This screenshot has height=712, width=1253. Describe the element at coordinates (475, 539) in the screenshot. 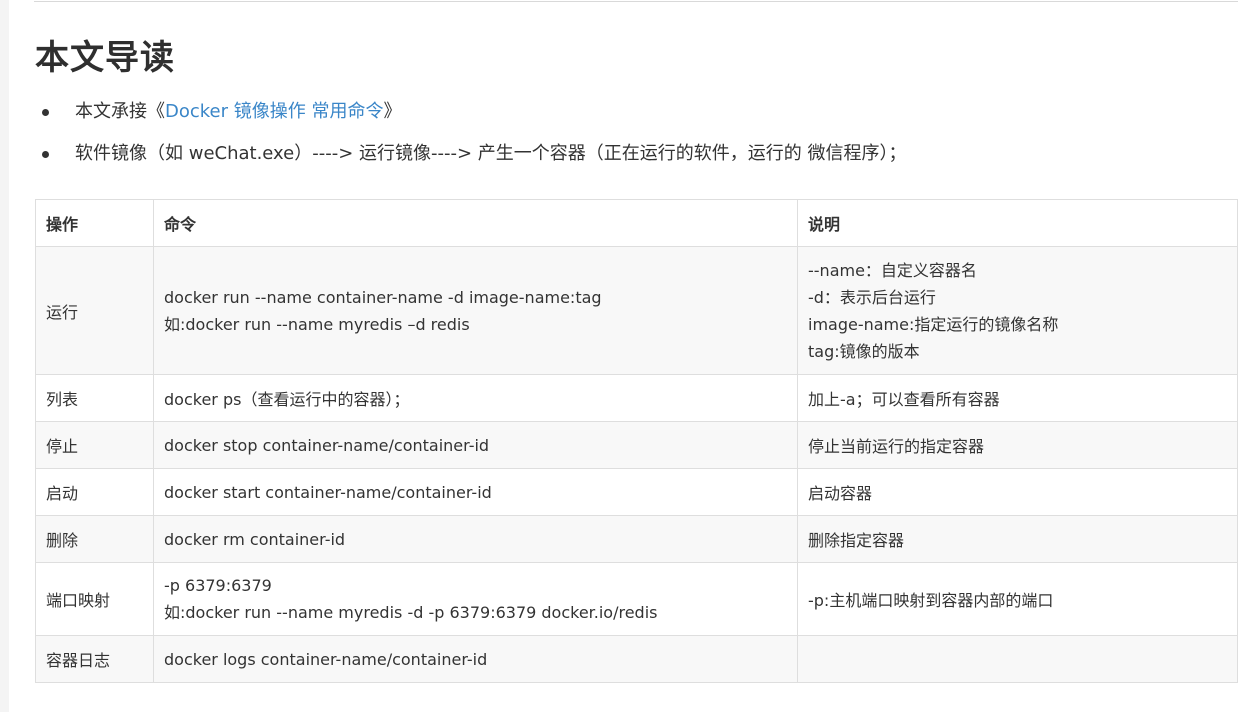

I see `command-cell: docker rm container-id` at that location.